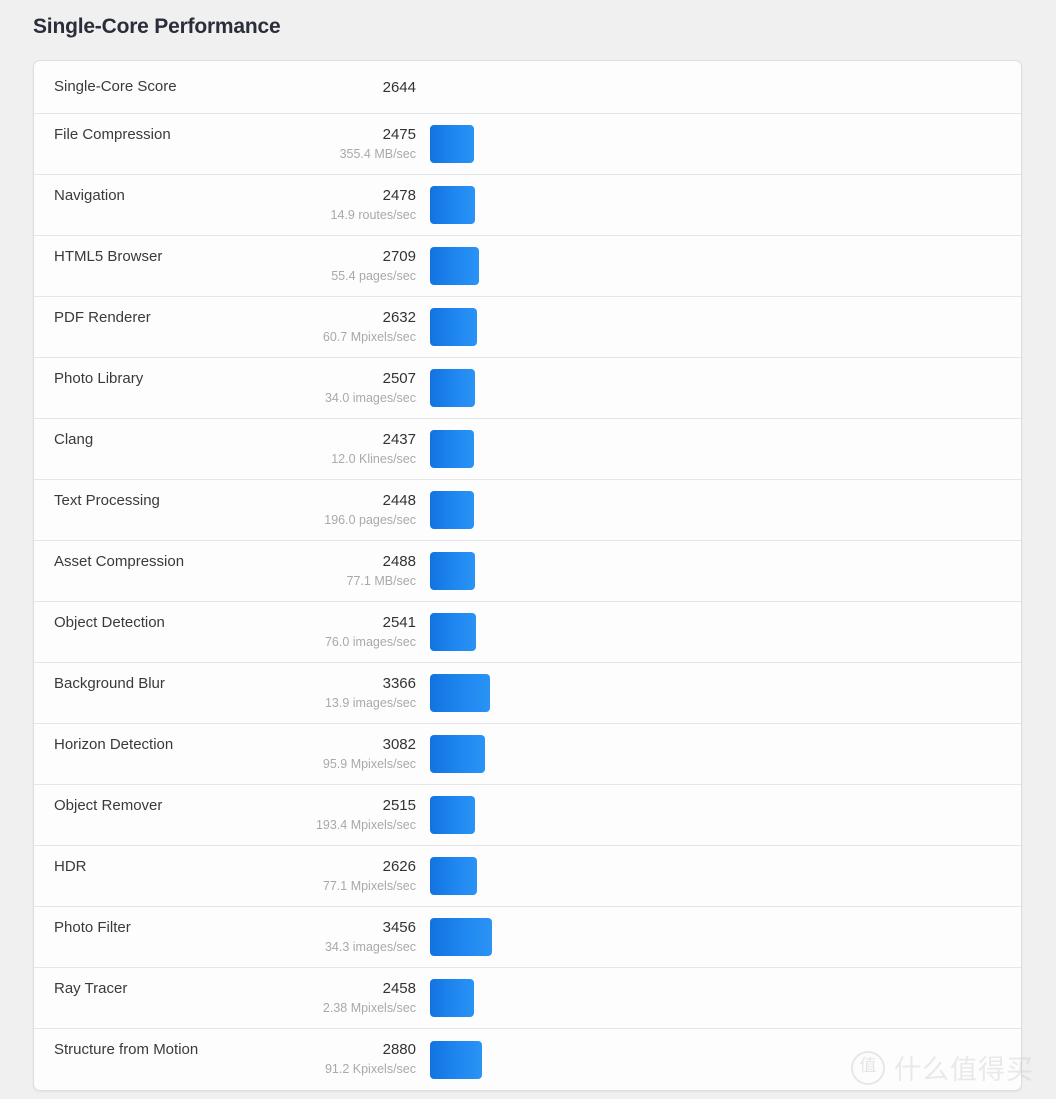  Describe the element at coordinates (527, 876) in the screenshot. I see `benchmark-row: HDR 2626 77.1 Mpixels/sec` at that location.